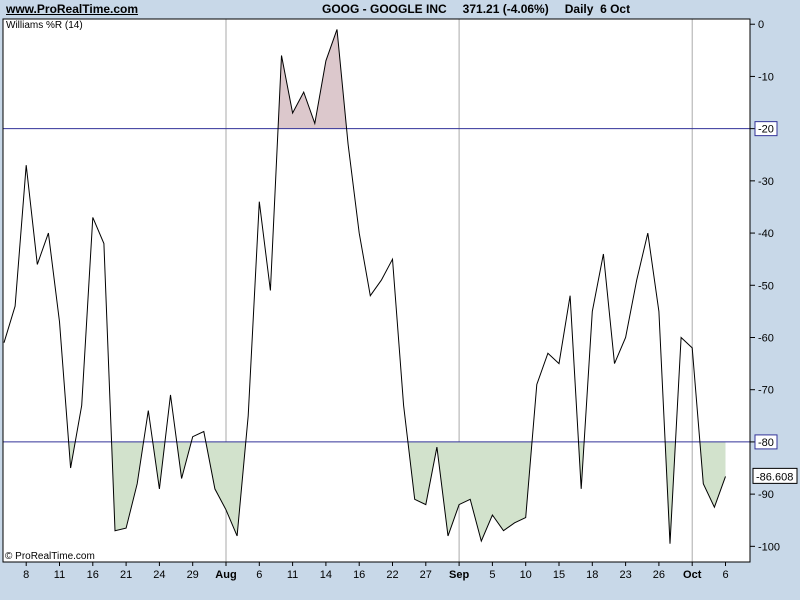 This screenshot has width=800, height=600. What do you see at coordinates (659, 575) in the screenshot?
I see `x-tick-label: 26` at bounding box center [659, 575].